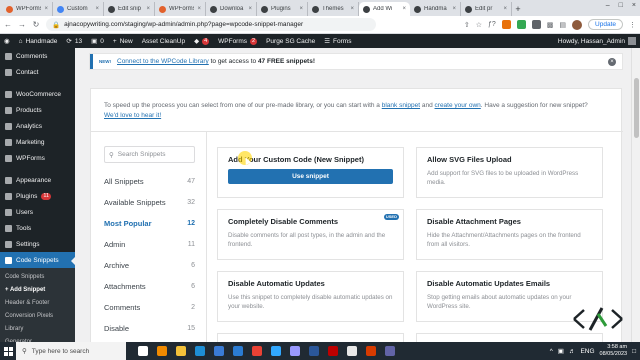  What do you see at coordinates (612, 61) in the screenshot?
I see `close-icon: ×` at bounding box center [612, 61].